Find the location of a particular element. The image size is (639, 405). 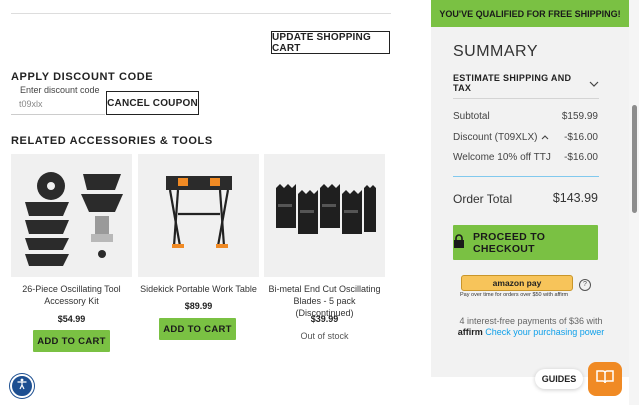

product-price-3: $39.99 is located at coordinates (324, 319).